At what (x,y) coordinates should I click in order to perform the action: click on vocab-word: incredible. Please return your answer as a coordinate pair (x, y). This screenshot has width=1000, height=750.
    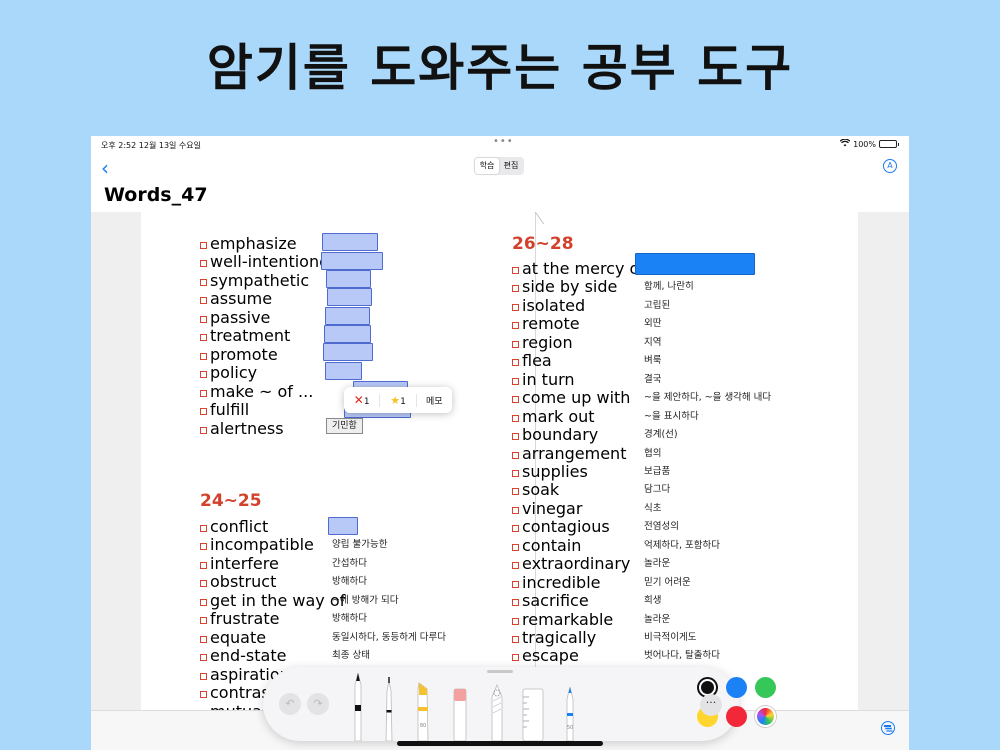
    Looking at the image, I should click on (556, 582).